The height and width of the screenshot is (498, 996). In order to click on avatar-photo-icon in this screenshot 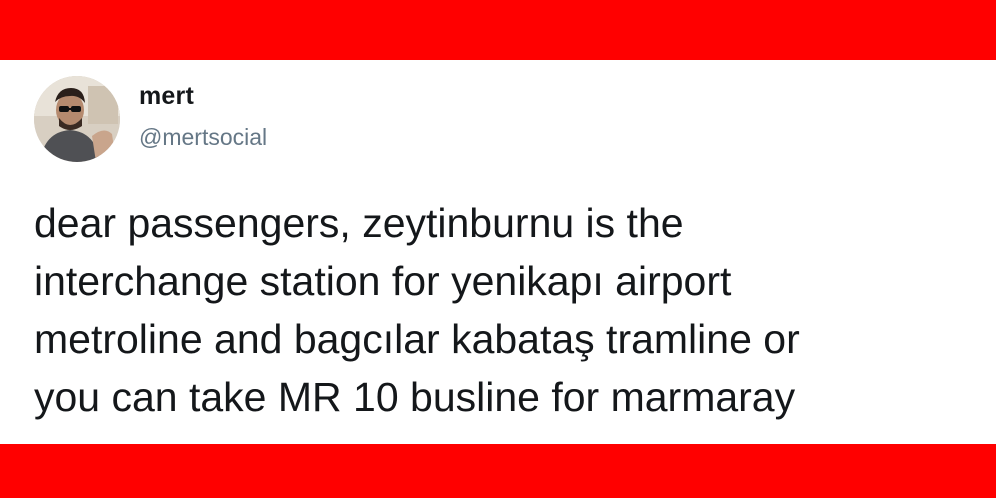, I will do `click(77, 119)`.